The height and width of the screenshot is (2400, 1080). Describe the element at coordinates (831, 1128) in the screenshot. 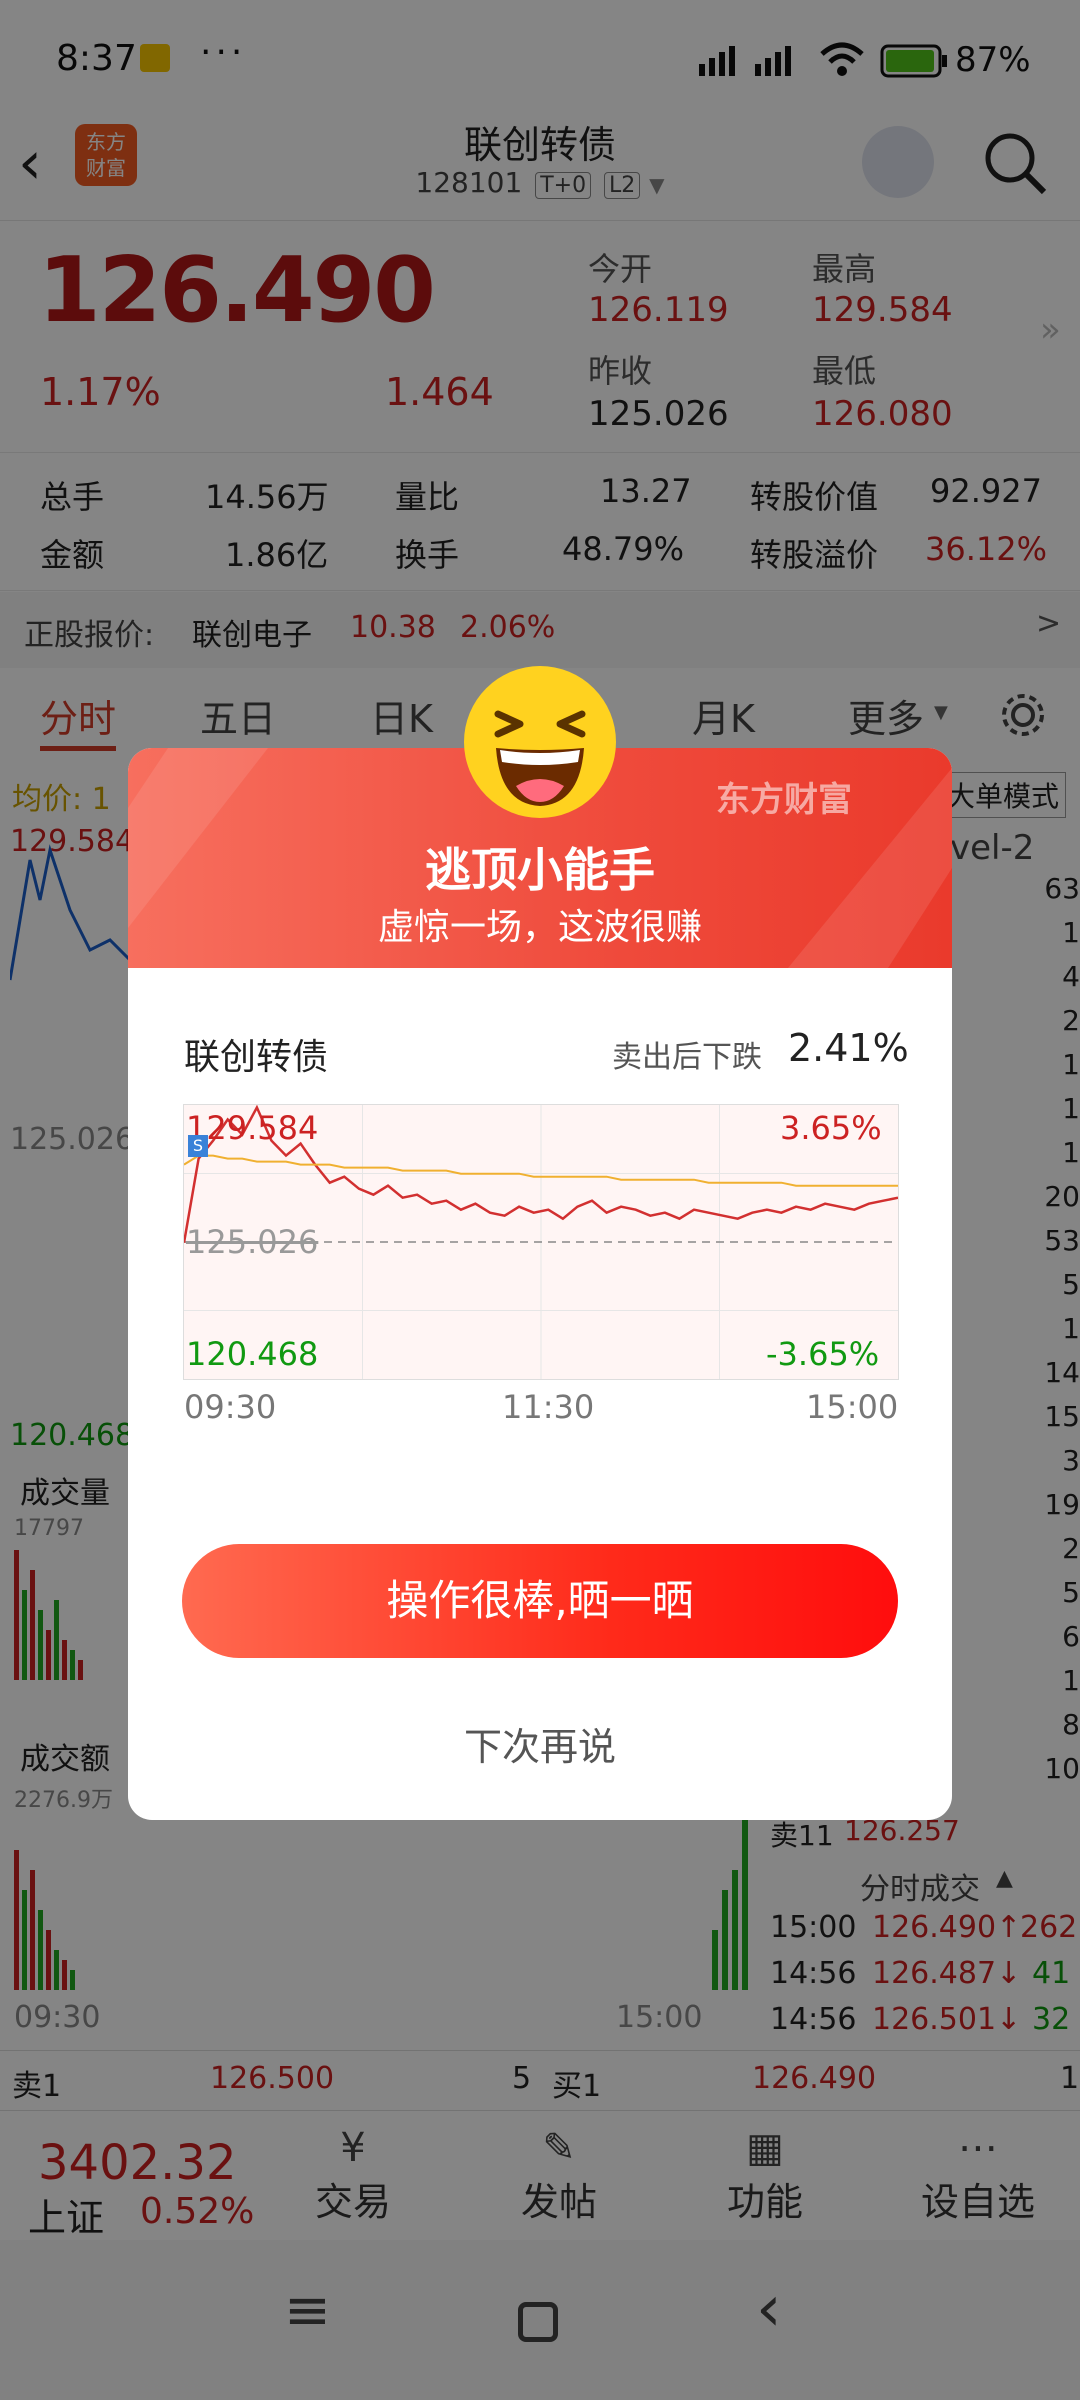

I see `chart-high-pct: 3.65%` at that location.